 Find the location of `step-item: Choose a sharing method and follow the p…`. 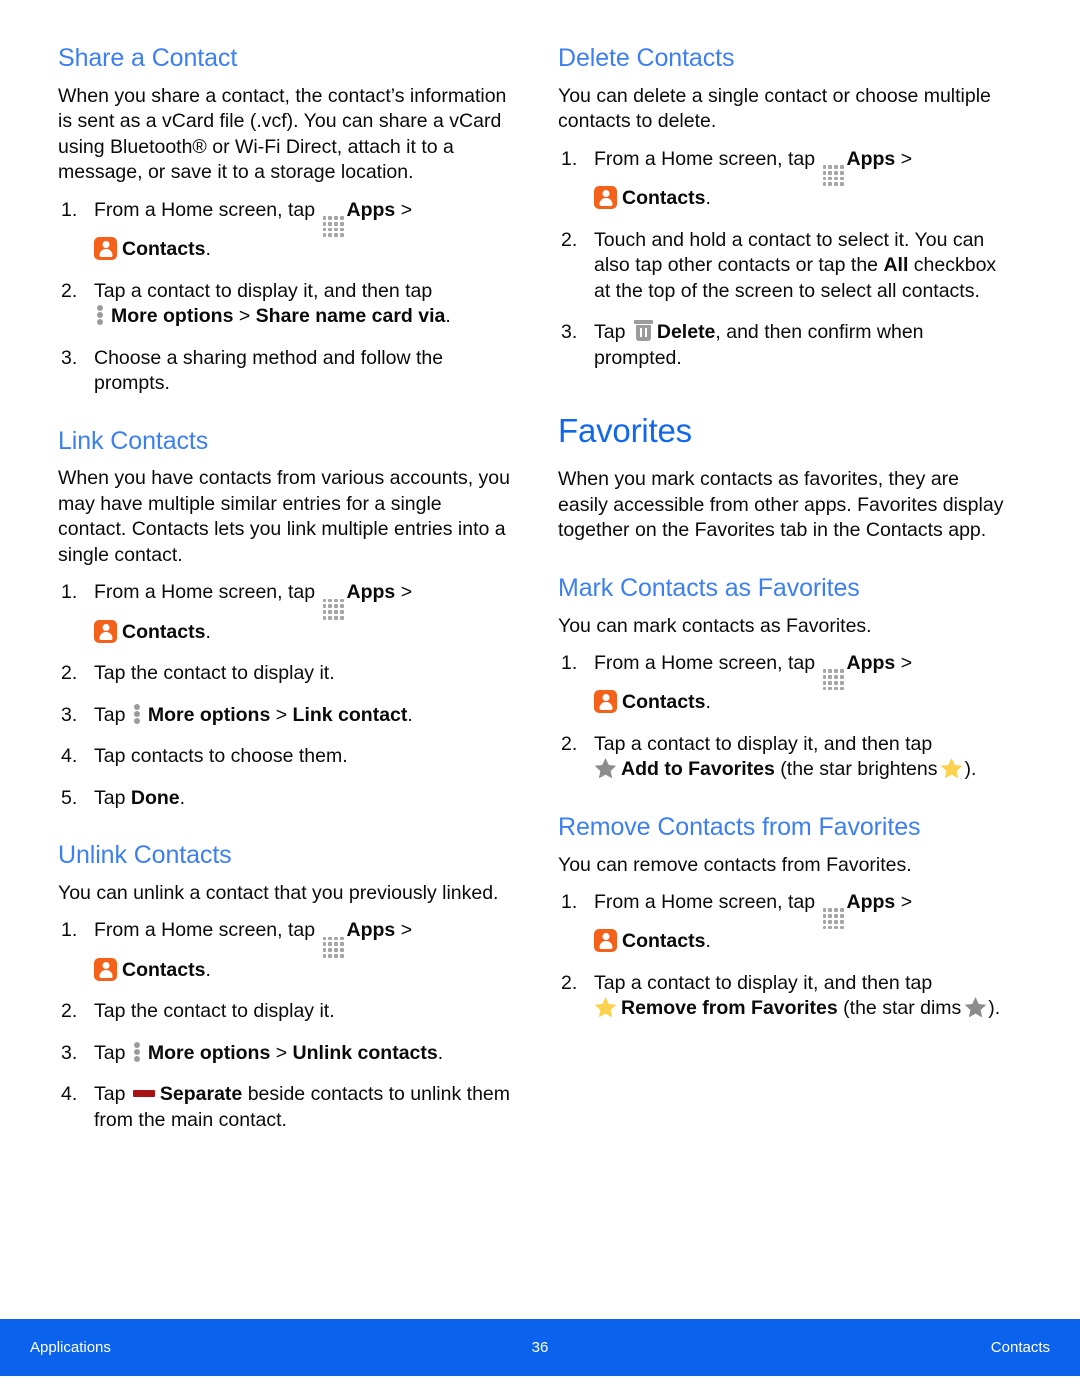

step-item: Choose a sharing method and follow the p… is located at coordinates (285, 371).